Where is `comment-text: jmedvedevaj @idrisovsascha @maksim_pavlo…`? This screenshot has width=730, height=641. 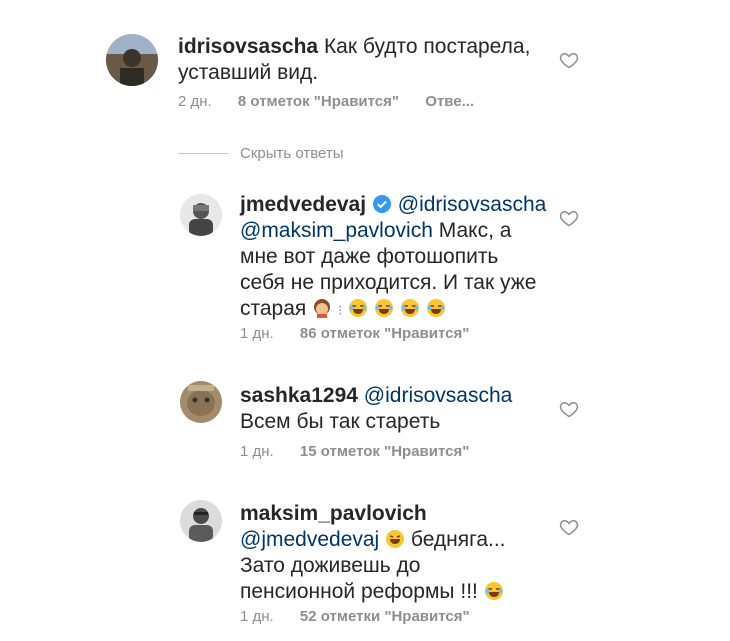
comment-text: jmedvedevaj @idrisovsascha @maksim_pavlo… is located at coordinates (400, 257).